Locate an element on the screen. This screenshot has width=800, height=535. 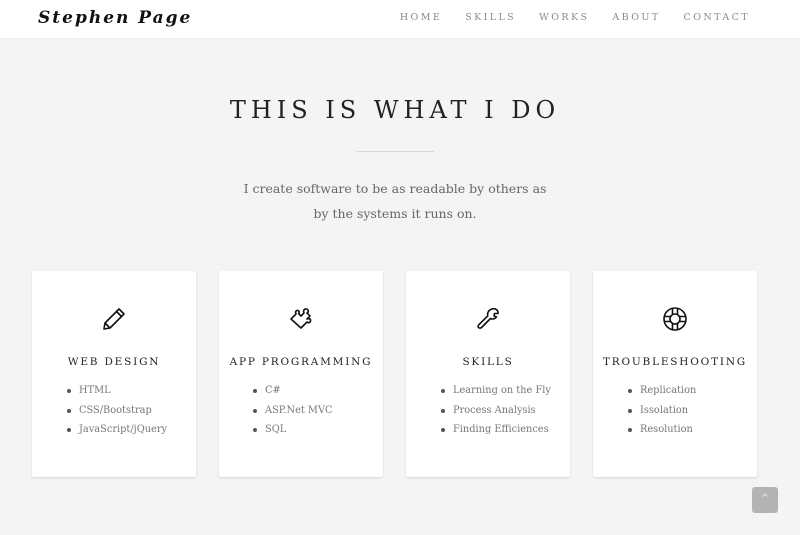
card-list: Replication Issolation Resolution is located at coordinates (662, 410).